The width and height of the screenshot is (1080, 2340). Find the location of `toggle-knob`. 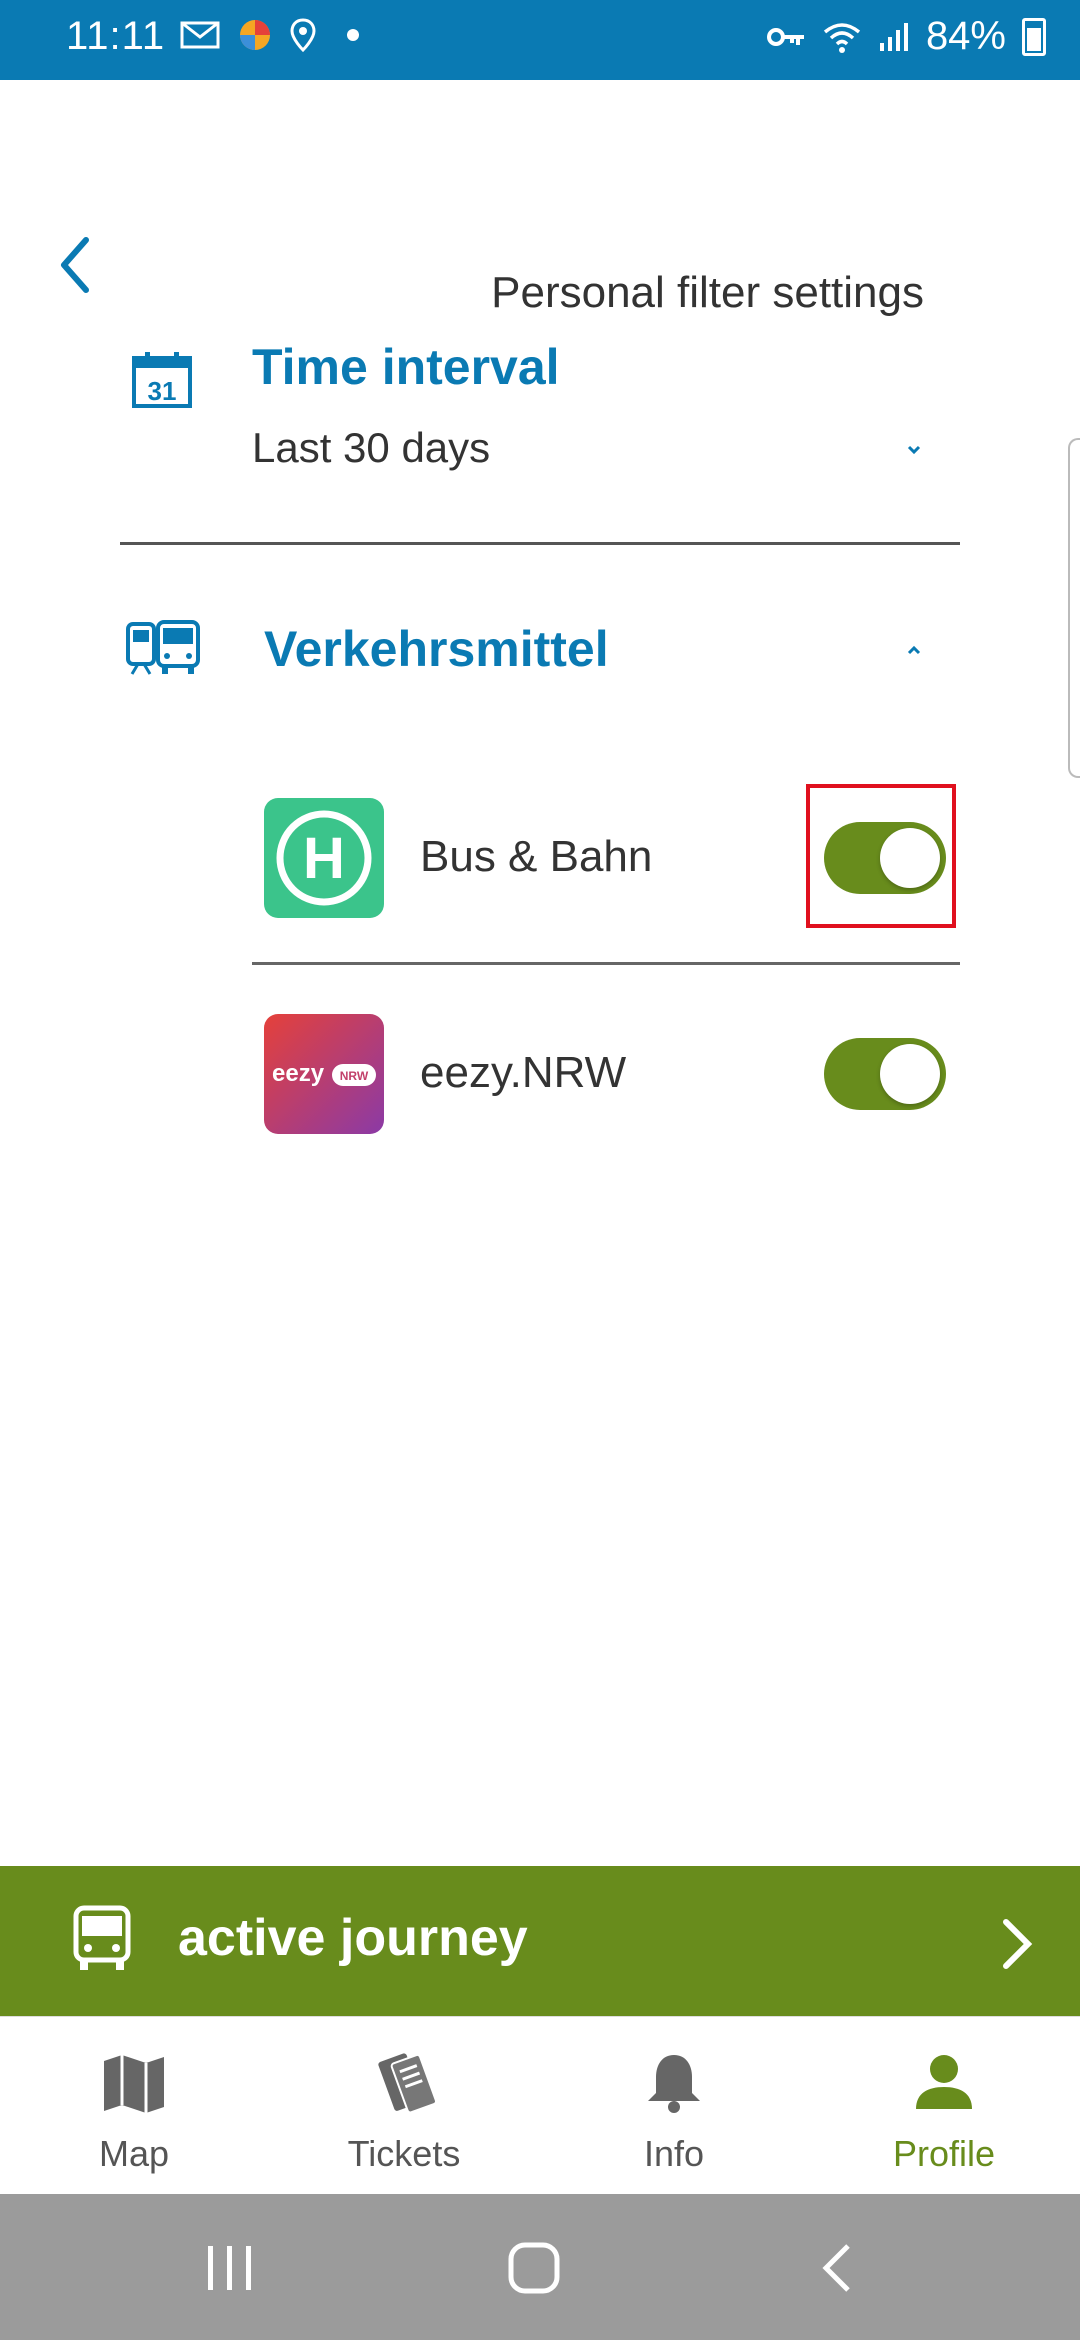

toggle-knob is located at coordinates (910, 1074).